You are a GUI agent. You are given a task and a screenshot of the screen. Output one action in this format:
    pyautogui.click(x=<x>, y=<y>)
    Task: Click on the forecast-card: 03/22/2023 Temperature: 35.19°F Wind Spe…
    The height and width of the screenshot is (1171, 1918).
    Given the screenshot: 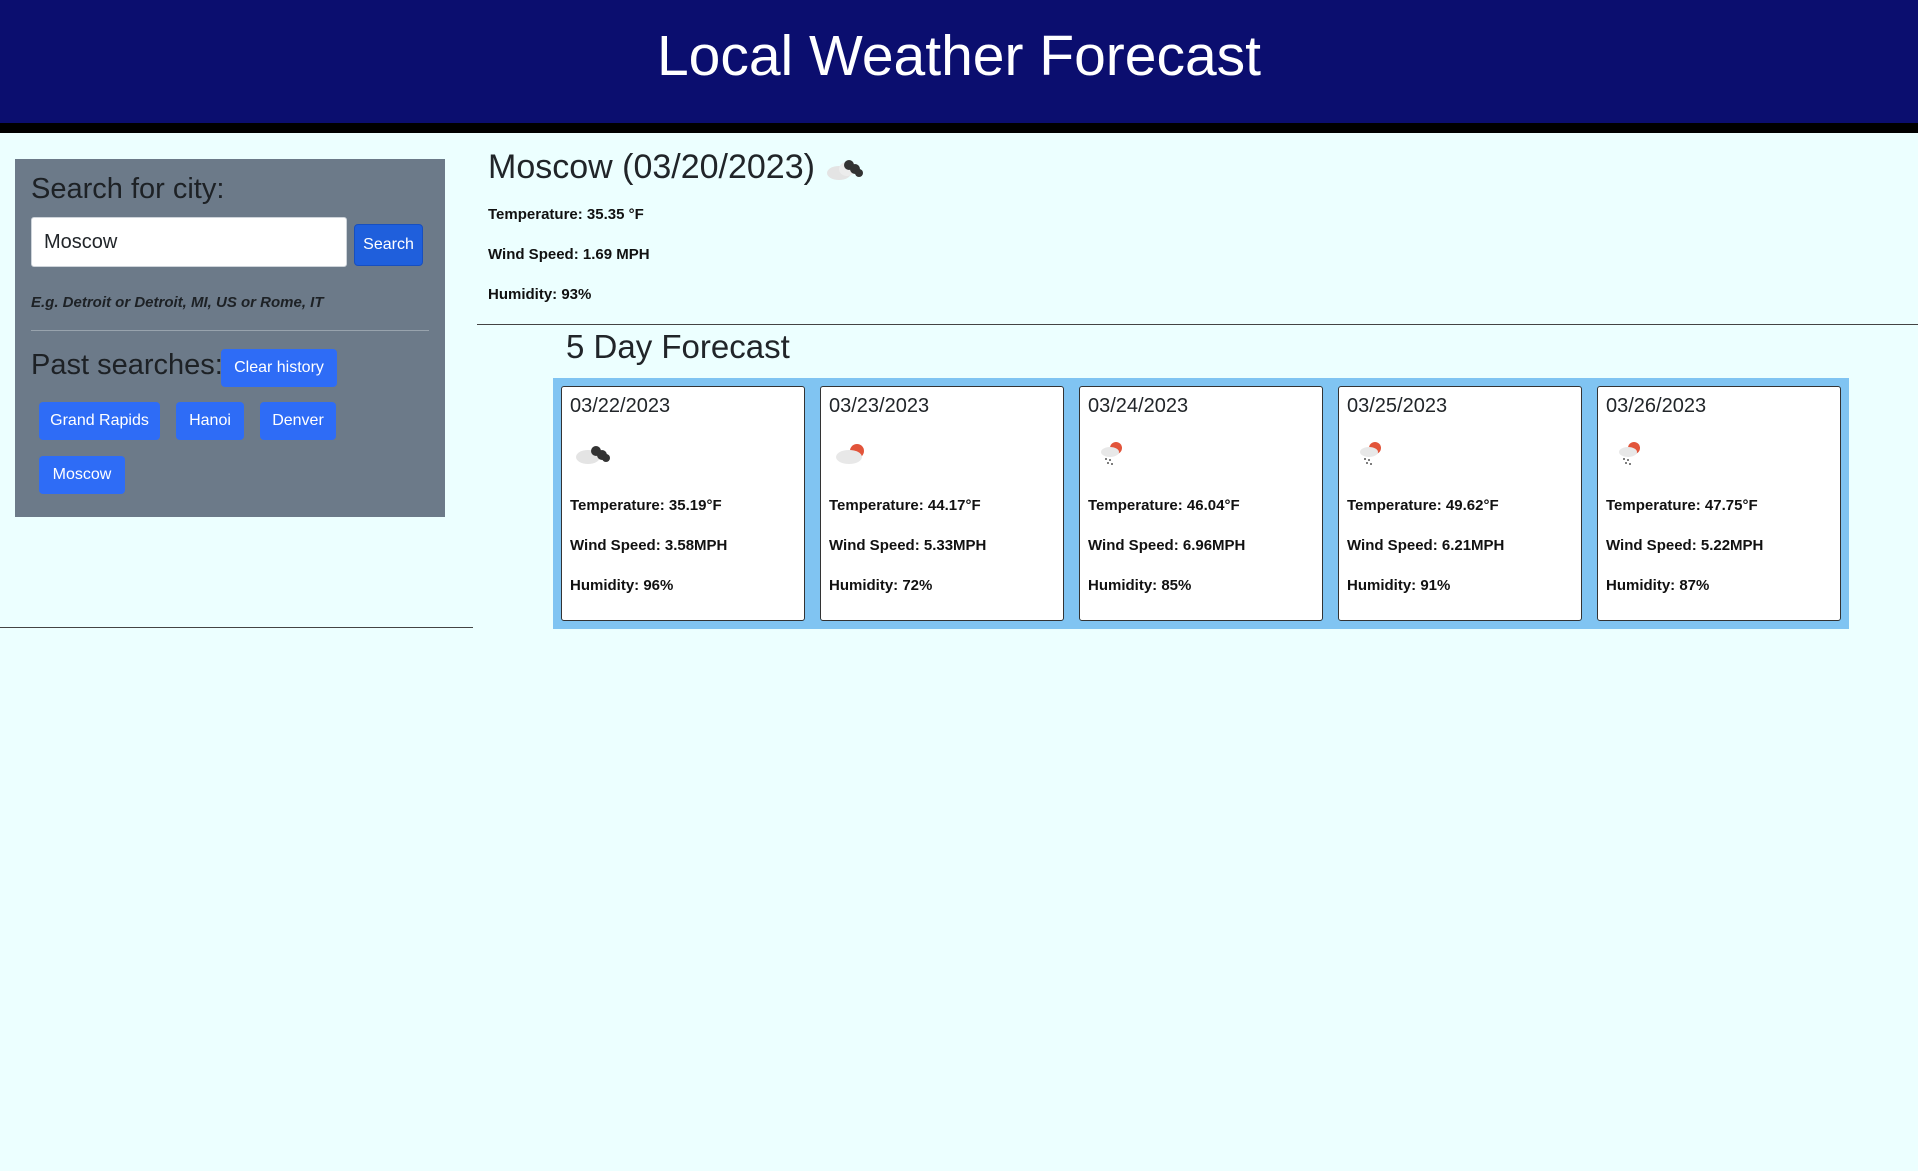 What is the action you would take?
    pyautogui.click(x=683, y=503)
    